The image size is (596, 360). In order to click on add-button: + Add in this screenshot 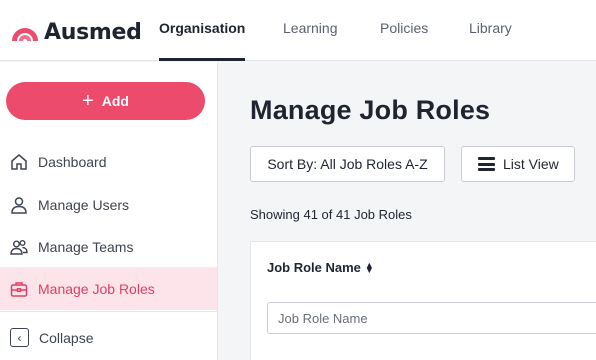, I will do `click(105, 101)`.